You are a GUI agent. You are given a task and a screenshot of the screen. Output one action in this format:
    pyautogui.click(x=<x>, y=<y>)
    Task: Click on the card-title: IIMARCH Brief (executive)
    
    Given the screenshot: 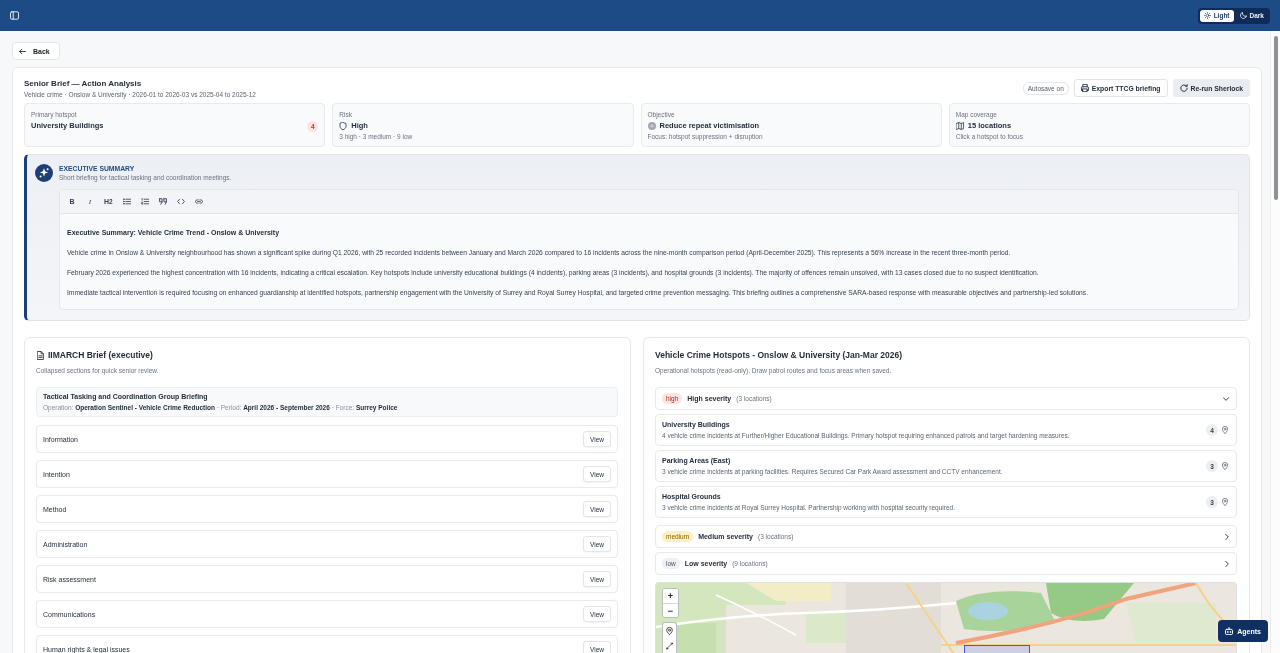 What is the action you would take?
    pyautogui.click(x=100, y=355)
    